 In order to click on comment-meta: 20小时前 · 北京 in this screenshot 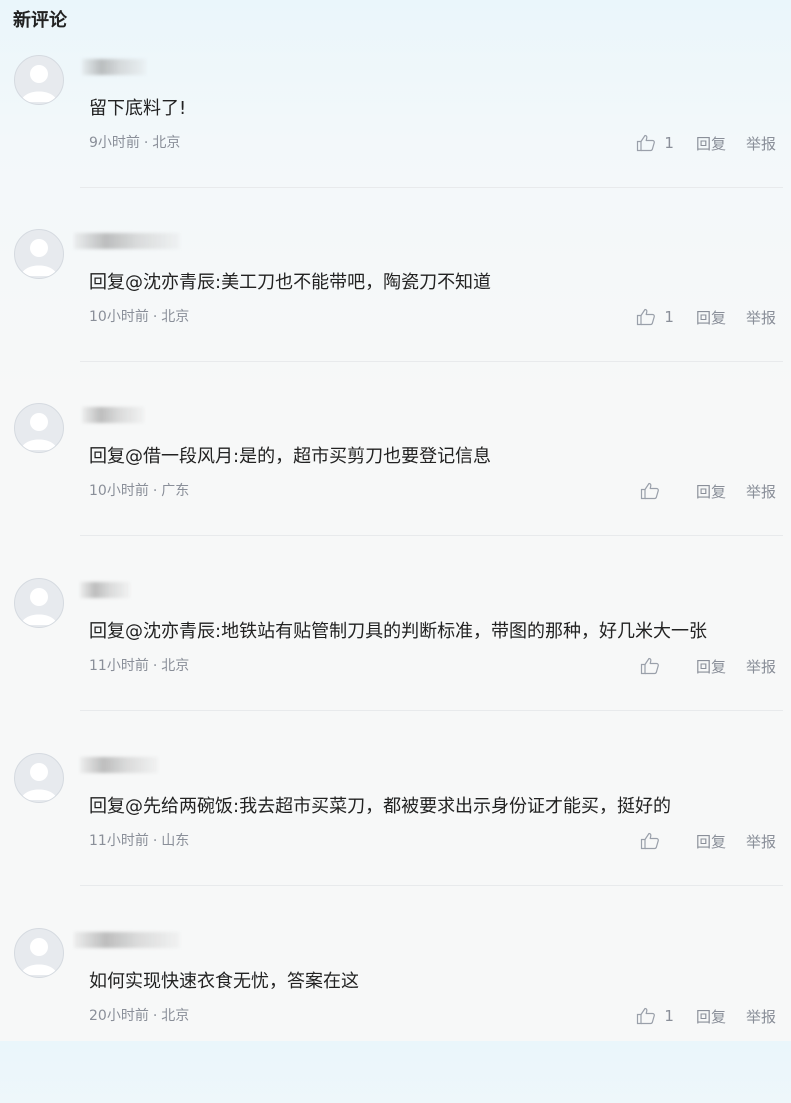, I will do `click(139, 1016)`.